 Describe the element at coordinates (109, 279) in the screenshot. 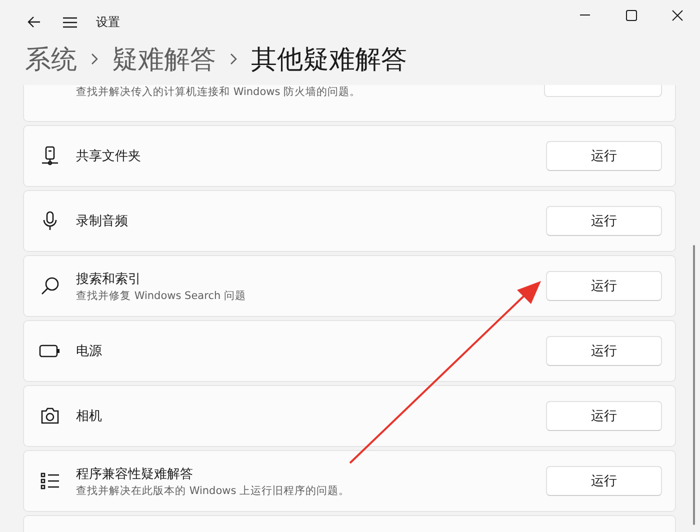

I see `card-title: 搜索和索引` at that location.